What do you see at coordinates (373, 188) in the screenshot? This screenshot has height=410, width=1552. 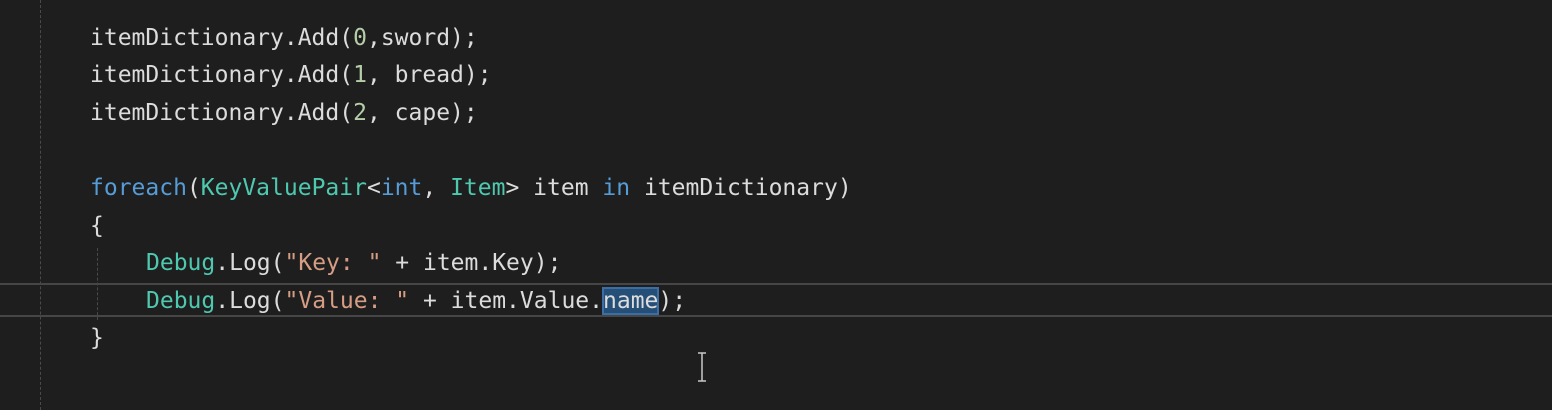 I see `code-token-default: <` at bounding box center [373, 188].